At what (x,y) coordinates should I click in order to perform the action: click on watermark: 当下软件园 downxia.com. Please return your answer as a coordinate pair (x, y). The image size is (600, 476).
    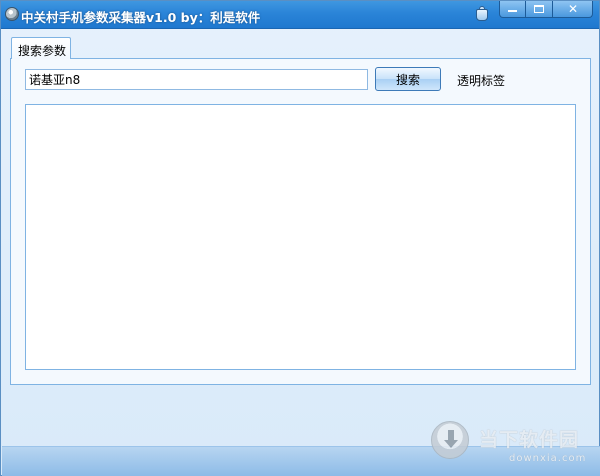
    Looking at the image, I should click on (513, 447).